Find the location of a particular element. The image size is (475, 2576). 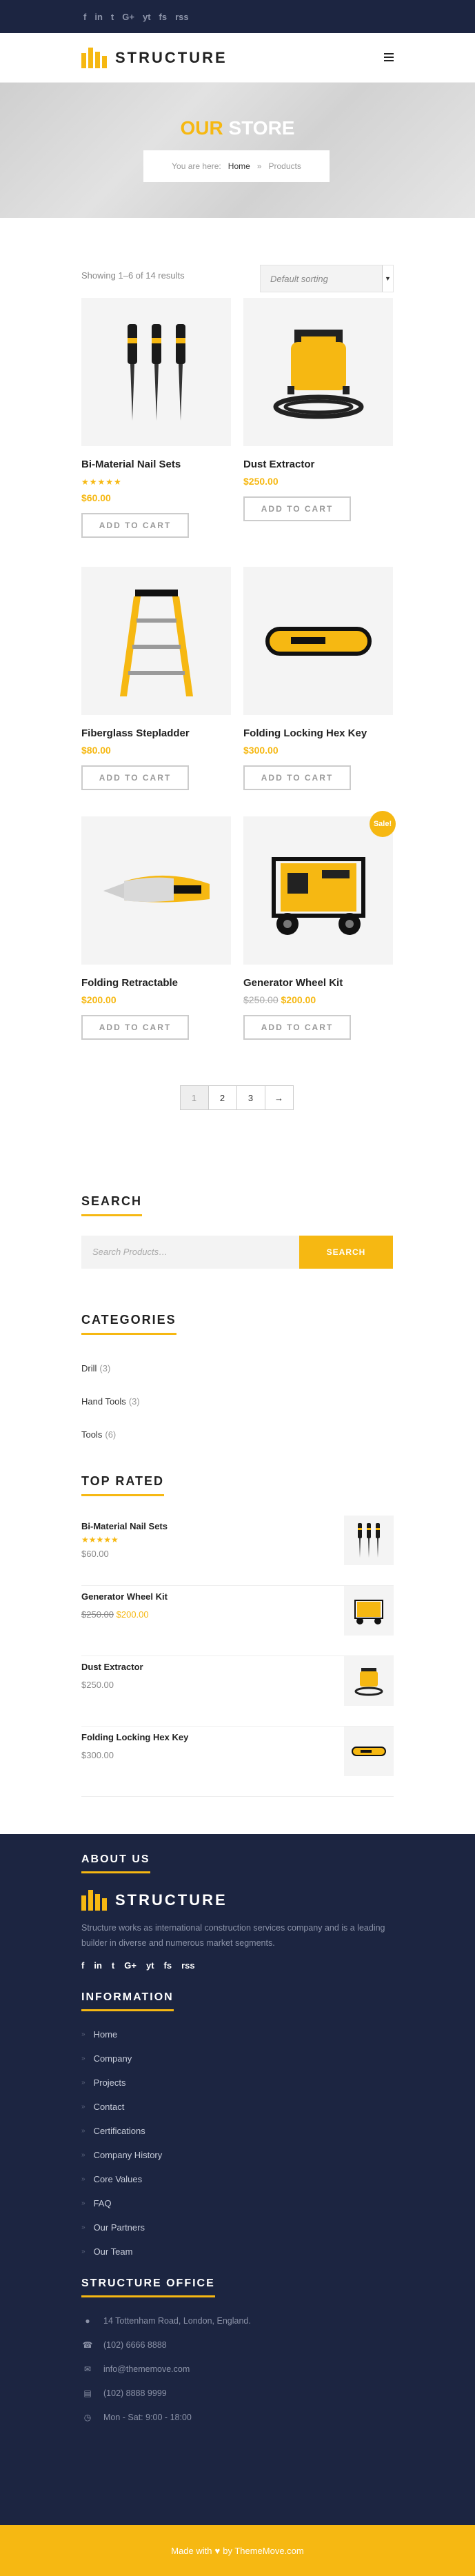

category-item: Hand Tools (3) is located at coordinates (238, 1401).